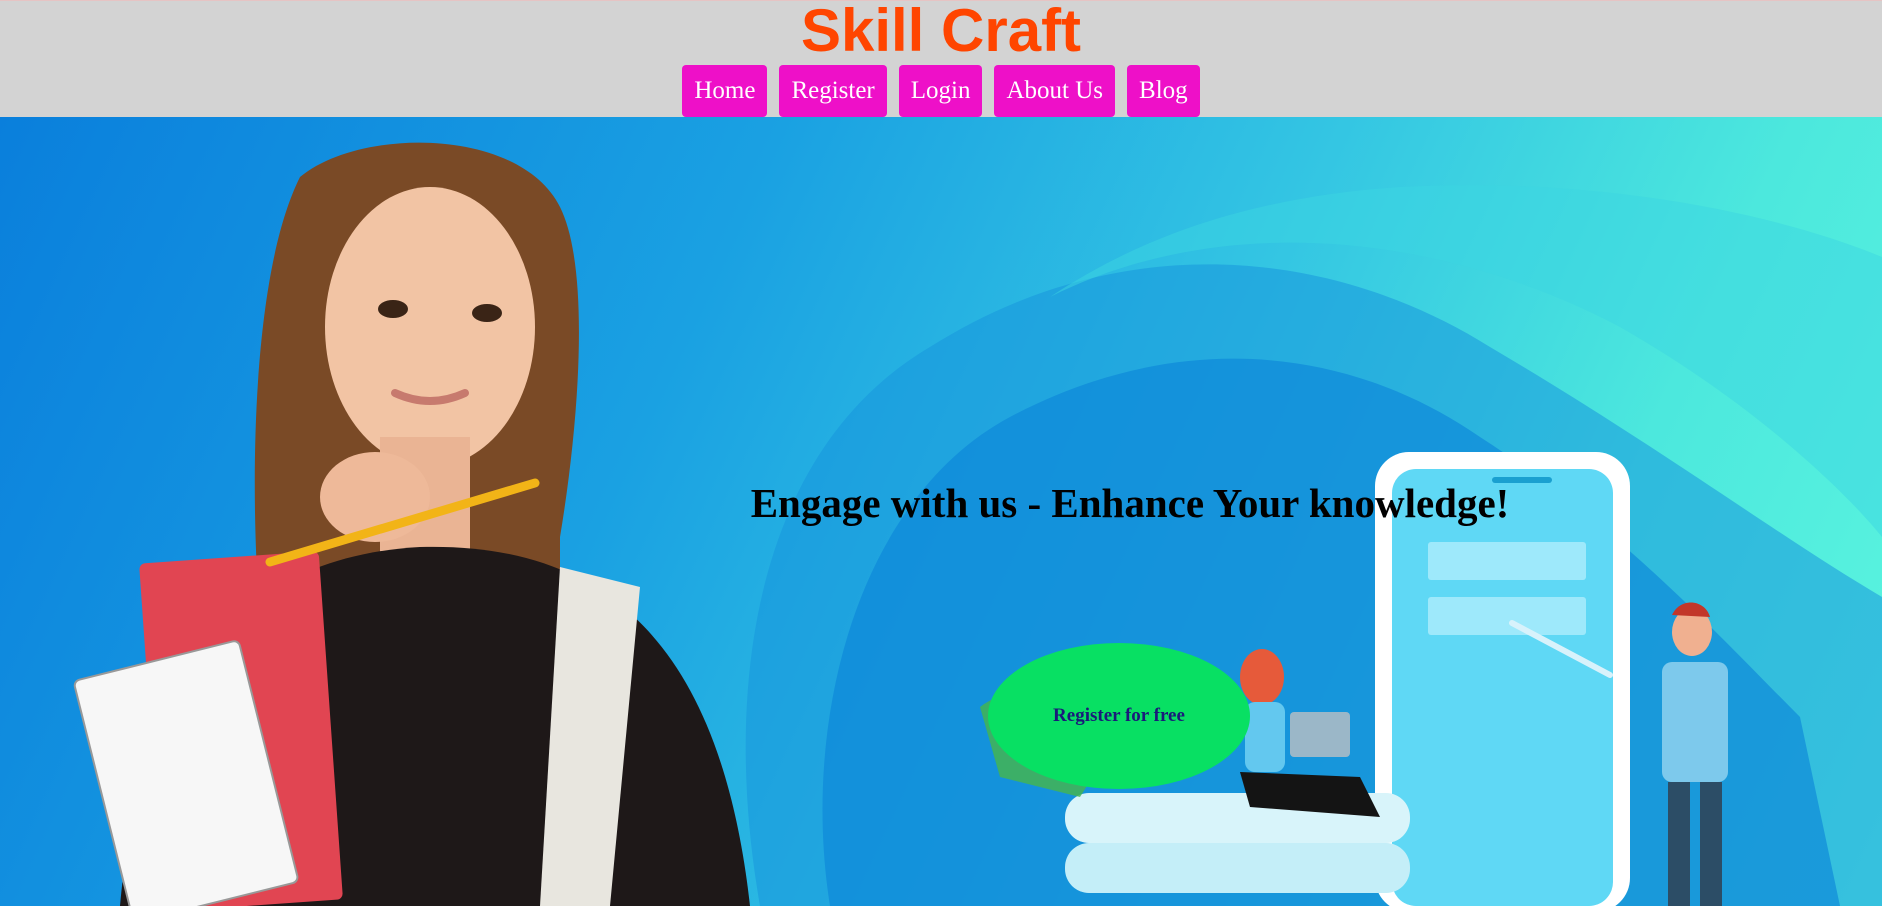  I want to click on main-nav: Home Register Login About Us Blog, so click(941, 91).